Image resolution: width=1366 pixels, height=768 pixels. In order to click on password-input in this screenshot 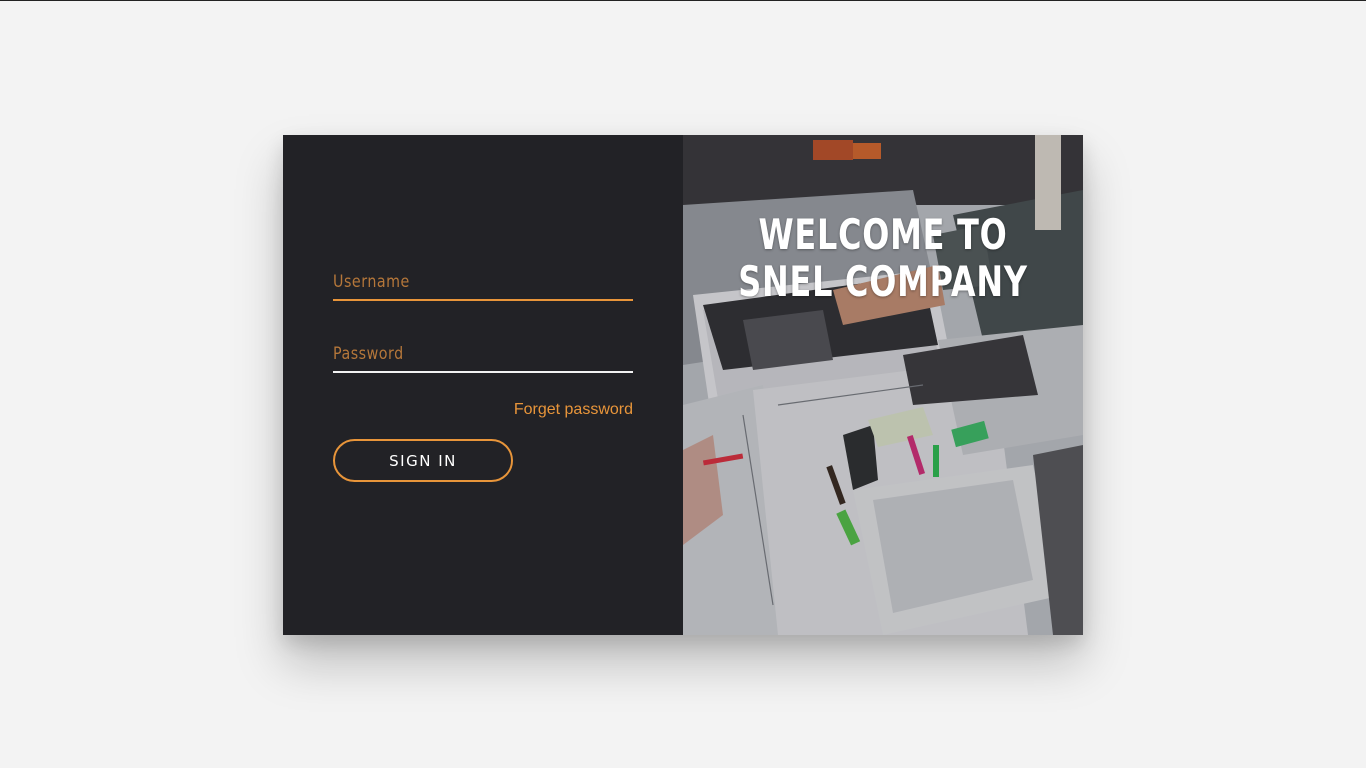, I will do `click(459, 354)`.